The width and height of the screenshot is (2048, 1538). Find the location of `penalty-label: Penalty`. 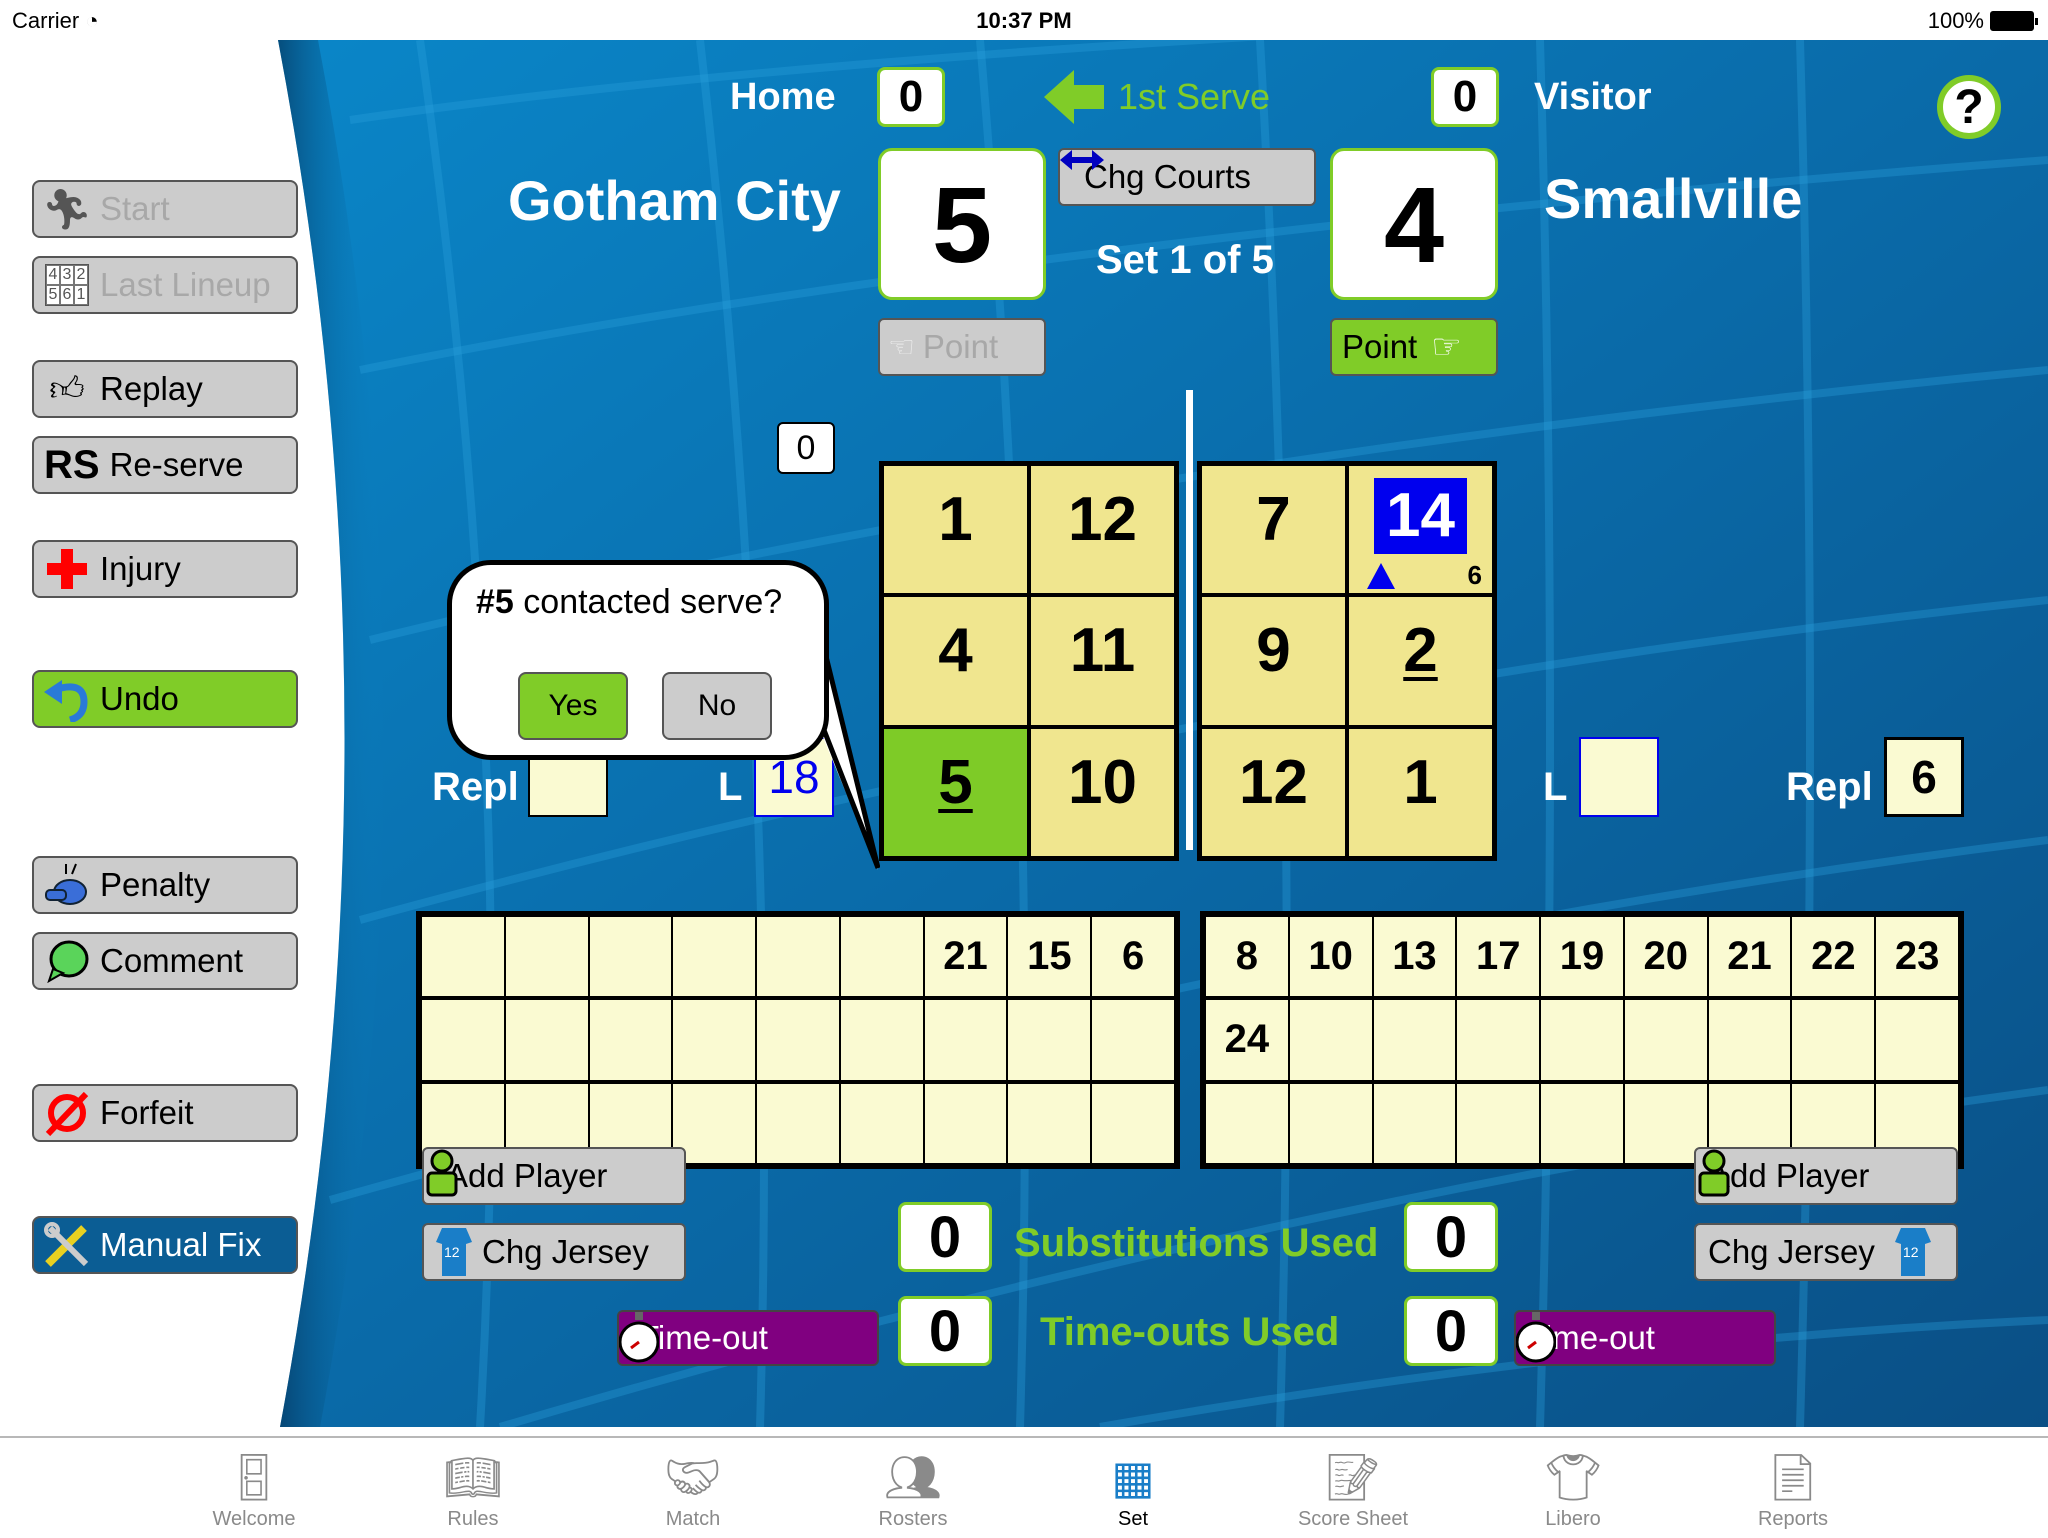

penalty-label: Penalty is located at coordinates (155, 884).